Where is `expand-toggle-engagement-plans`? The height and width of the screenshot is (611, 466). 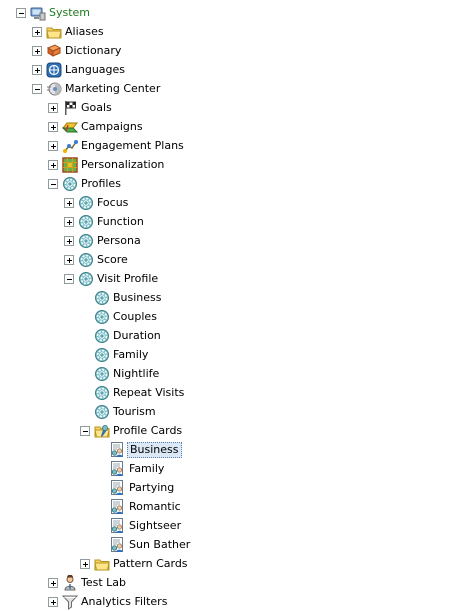
expand-toggle-engagement-plans is located at coordinates (53, 146).